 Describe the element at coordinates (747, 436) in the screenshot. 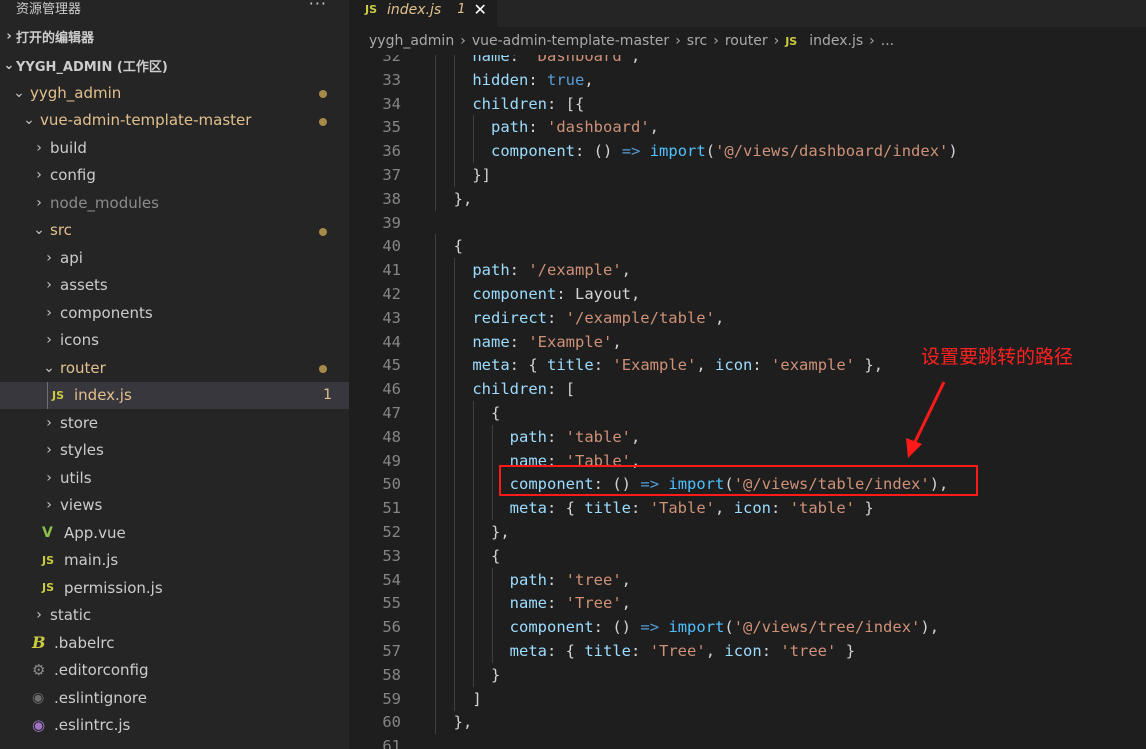

I see `code-line: 48 path: 'table',` at that location.